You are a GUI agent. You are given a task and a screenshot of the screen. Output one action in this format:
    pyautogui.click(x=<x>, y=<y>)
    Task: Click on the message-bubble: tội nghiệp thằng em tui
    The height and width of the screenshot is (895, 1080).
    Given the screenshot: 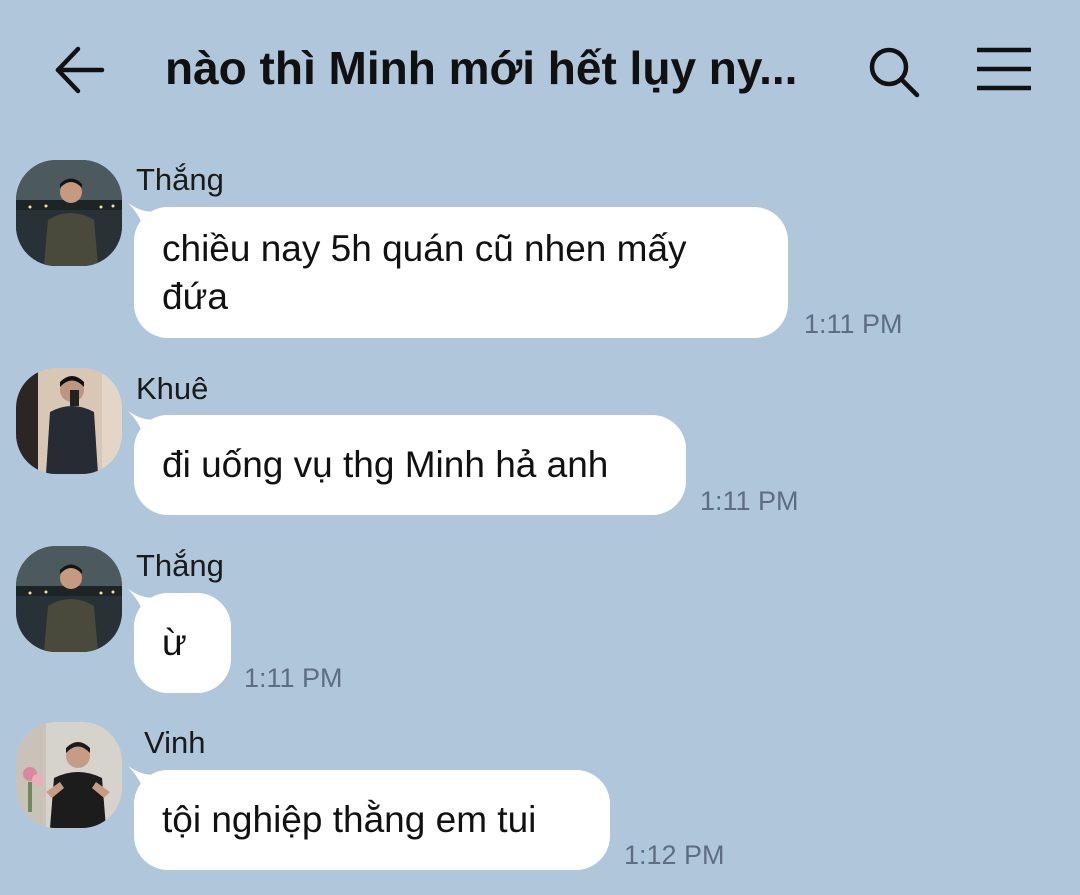 What is the action you would take?
    pyautogui.click(x=369, y=818)
    